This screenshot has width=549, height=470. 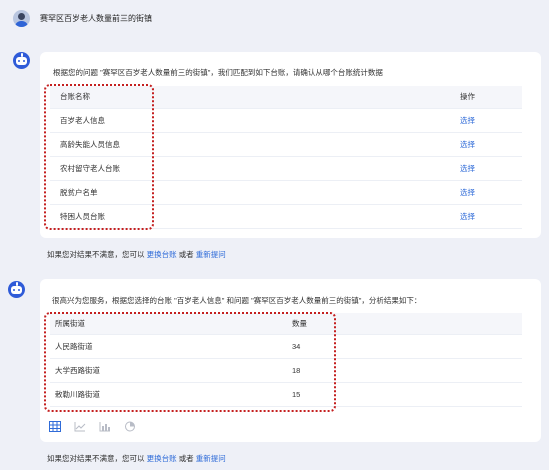 I want to click on user-question: 赛罕区百岁老人数量前三的街镇, so click(x=96, y=18).